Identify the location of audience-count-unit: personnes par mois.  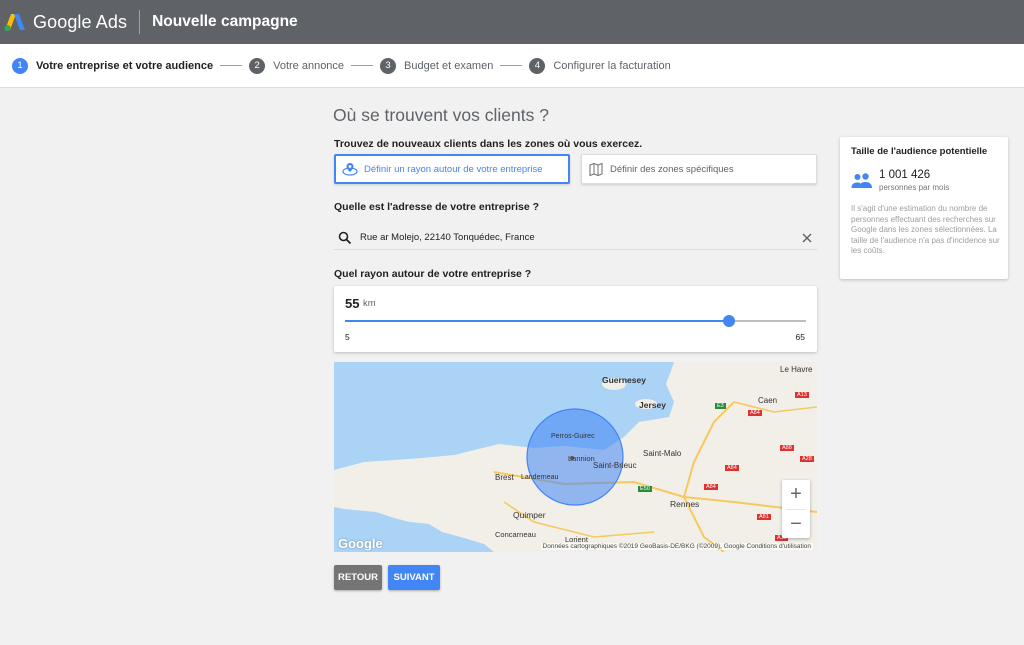
(914, 187).